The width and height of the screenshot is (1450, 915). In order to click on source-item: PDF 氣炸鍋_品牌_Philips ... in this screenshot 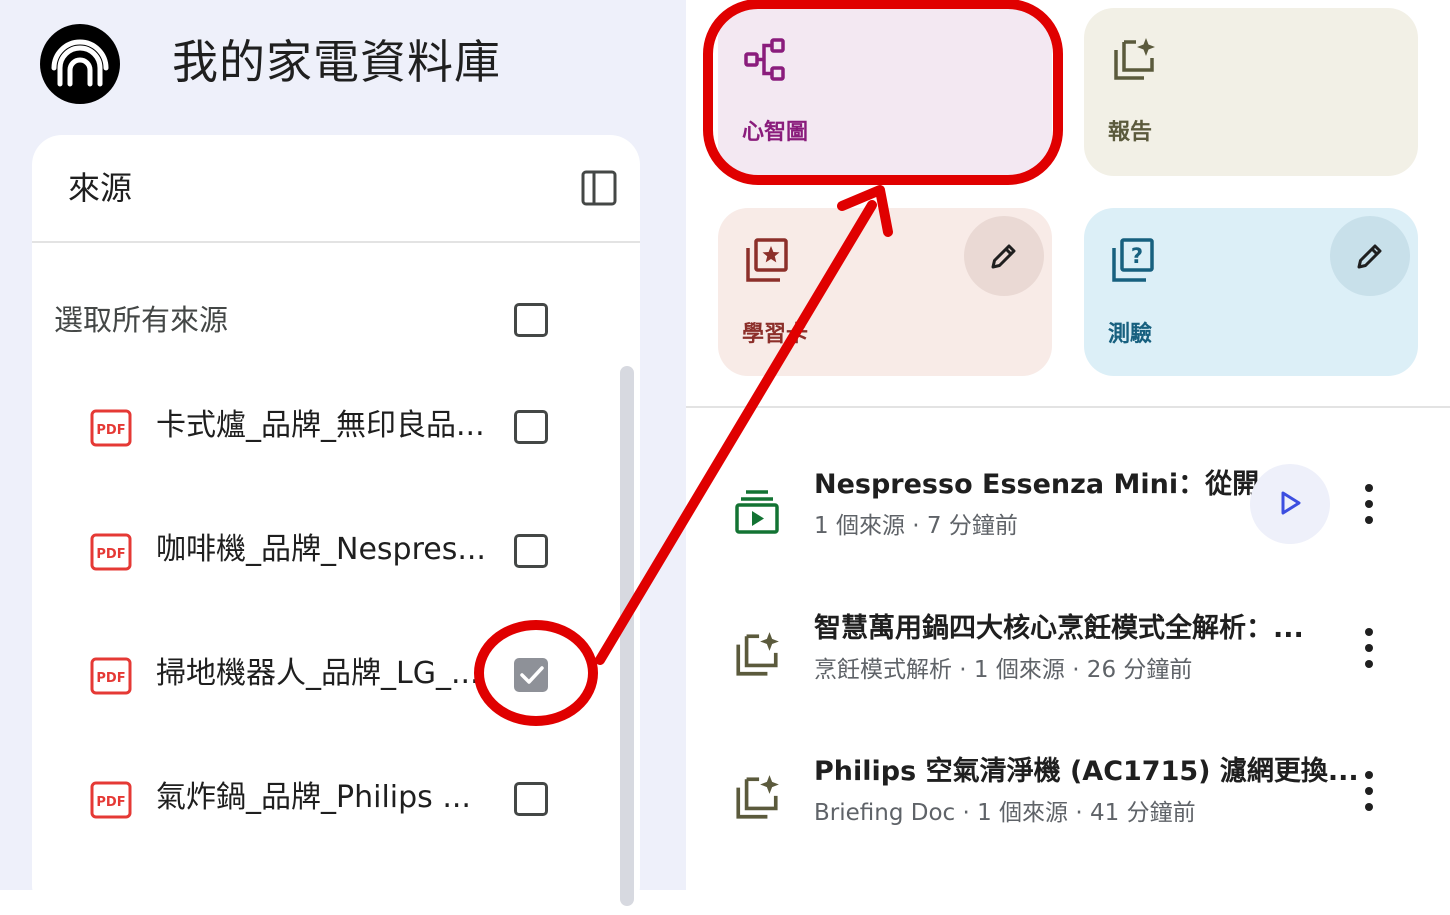, I will do `click(336, 799)`.